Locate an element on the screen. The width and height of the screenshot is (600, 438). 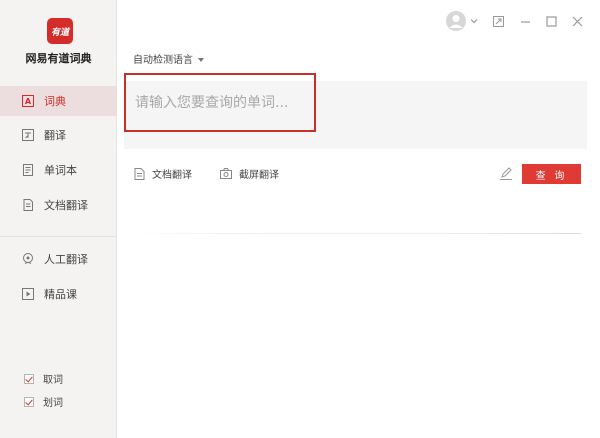
check-label: 取词 is located at coordinates (53, 380).